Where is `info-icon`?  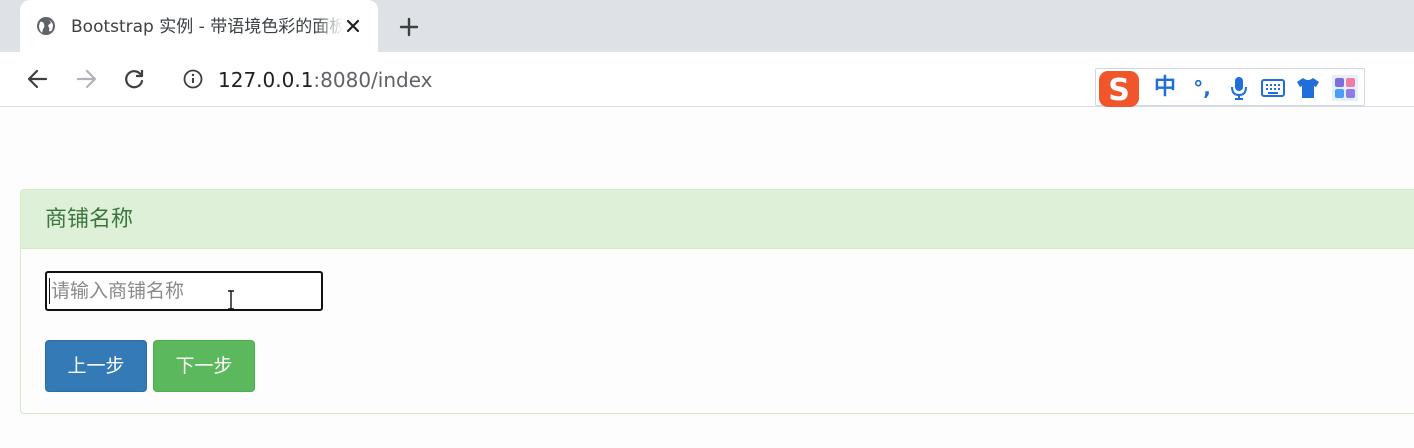
info-icon is located at coordinates (193, 79).